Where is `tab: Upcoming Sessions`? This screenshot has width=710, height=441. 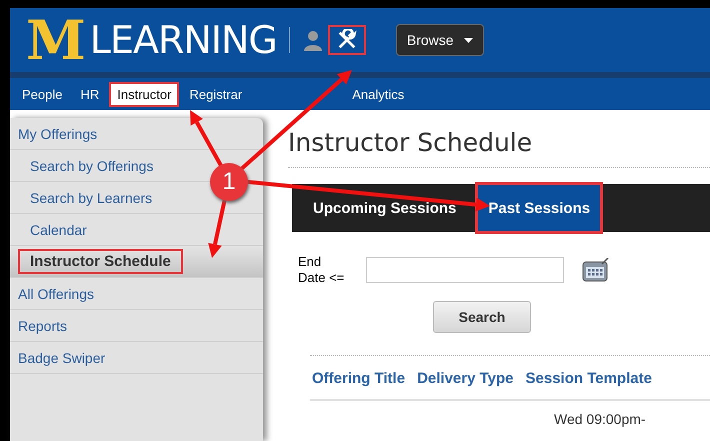
tab: Upcoming Sessions is located at coordinates (385, 208).